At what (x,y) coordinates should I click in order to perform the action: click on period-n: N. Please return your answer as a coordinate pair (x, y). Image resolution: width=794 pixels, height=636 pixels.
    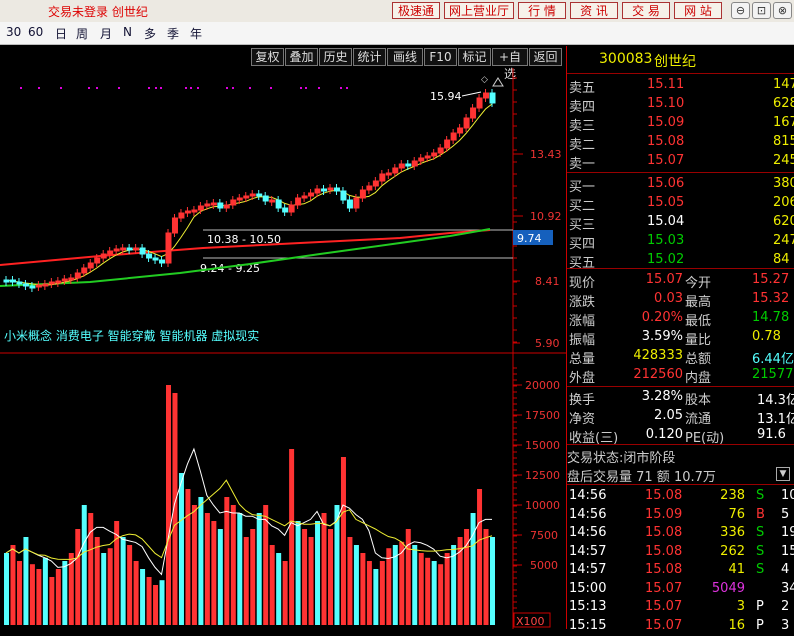
    Looking at the image, I should click on (127, 32).